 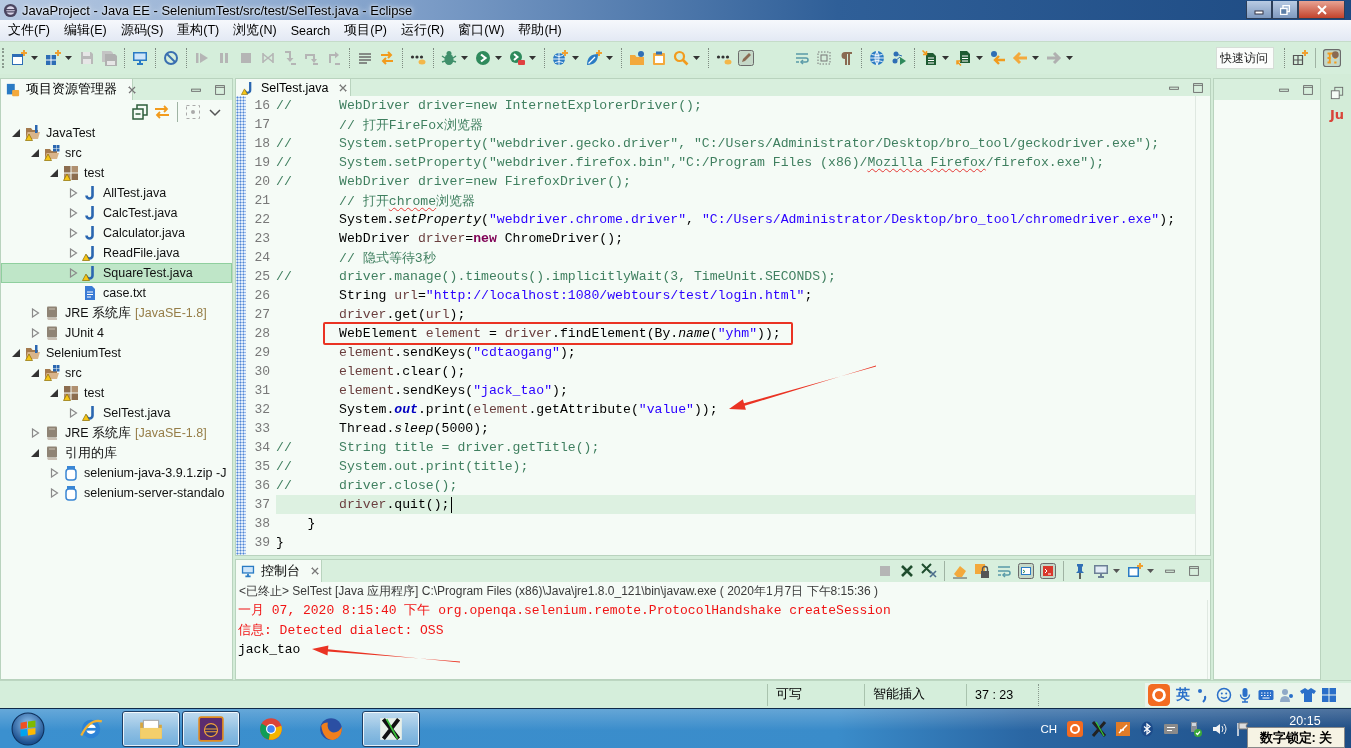 I want to click on tree-item: 引用的库, so click(x=116, y=453).